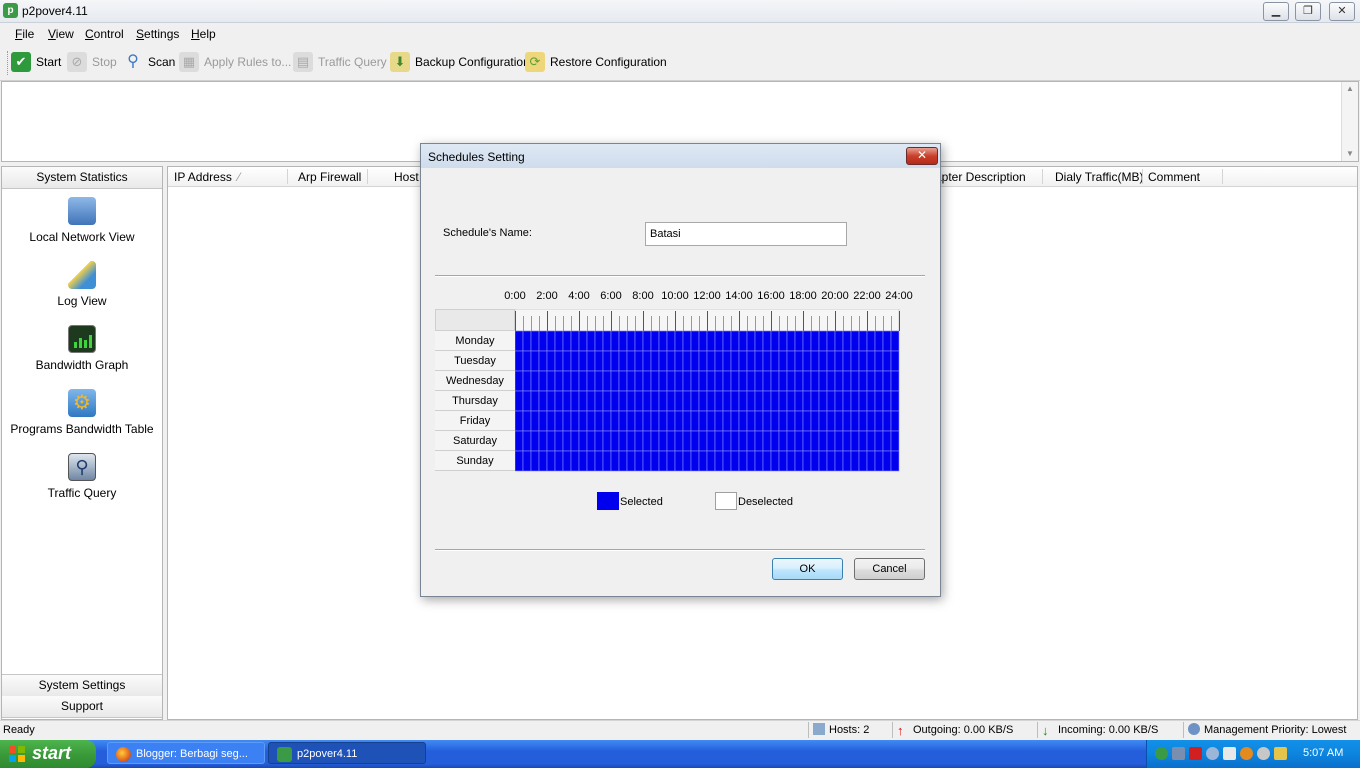 The width and height of the screenshot is (1360, 768). What do you see at coordinates (708, 391) in the screenshot?
I see `schedule-grid` at bounding box center [708, 391].